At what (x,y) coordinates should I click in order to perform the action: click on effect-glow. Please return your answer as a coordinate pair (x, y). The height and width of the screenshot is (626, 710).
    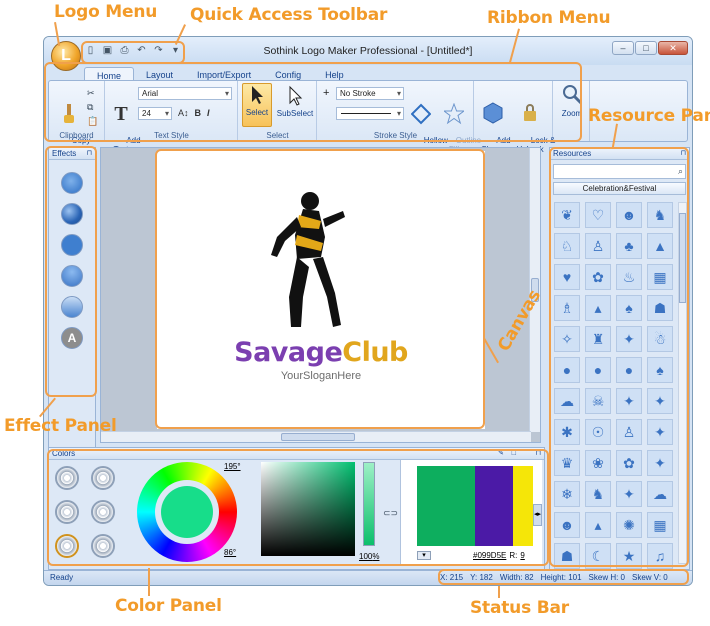
    Looking at the image, I should click on (72, 183).